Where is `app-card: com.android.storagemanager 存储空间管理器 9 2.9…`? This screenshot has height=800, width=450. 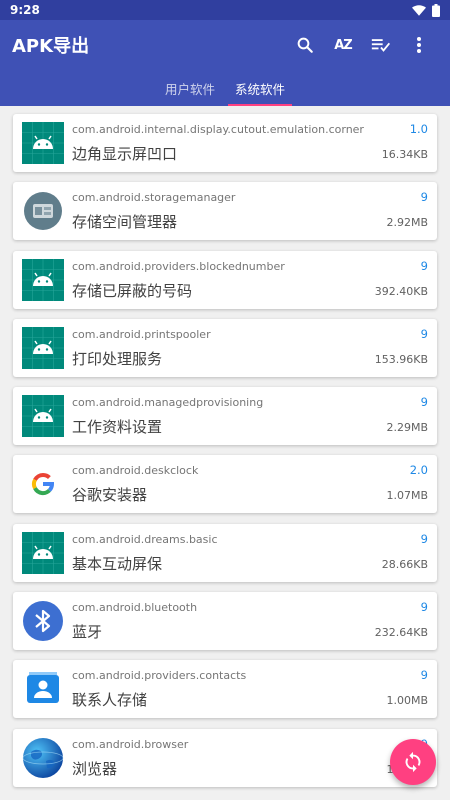 app-card: com.android.storagemanager 存储空间管理器 9 2.9… is located at coordinates (225, 211).